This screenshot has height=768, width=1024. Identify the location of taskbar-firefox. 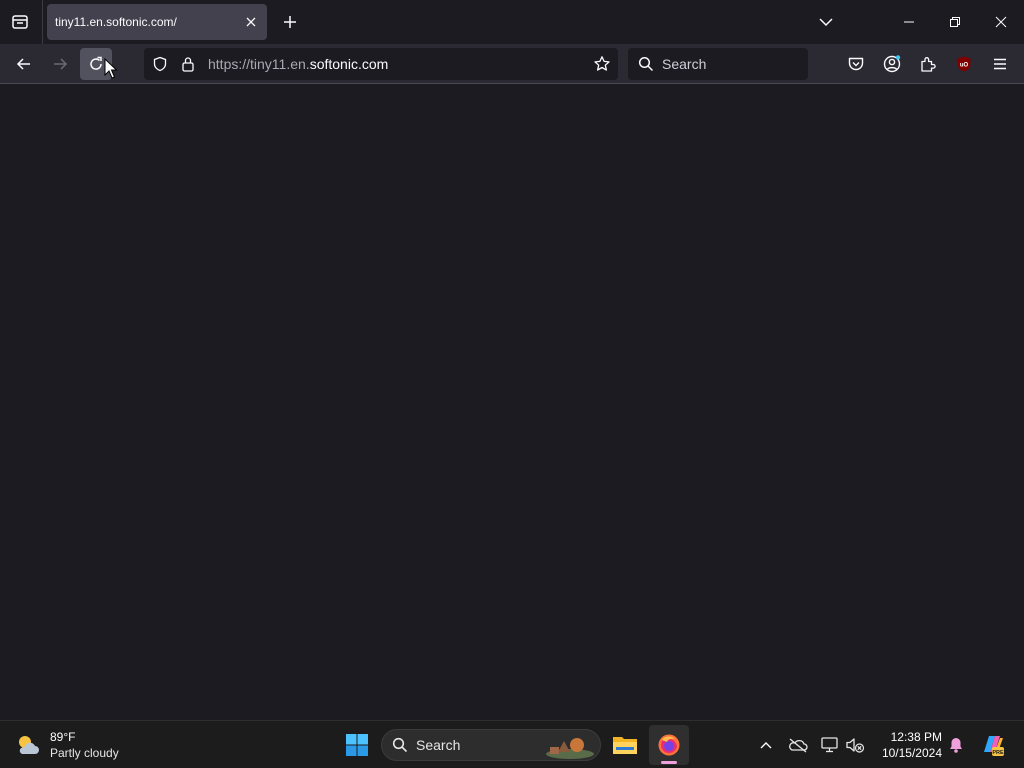
(669, 745).